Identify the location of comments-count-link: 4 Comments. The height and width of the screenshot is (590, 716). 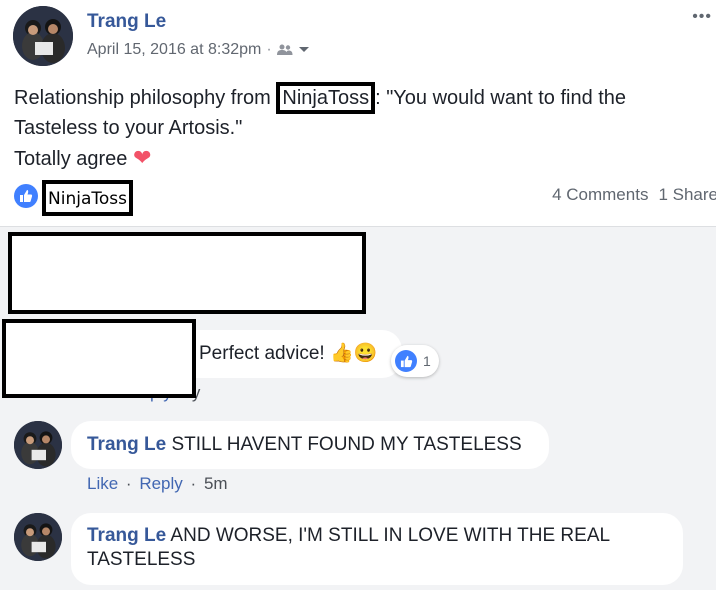
(600, 194).